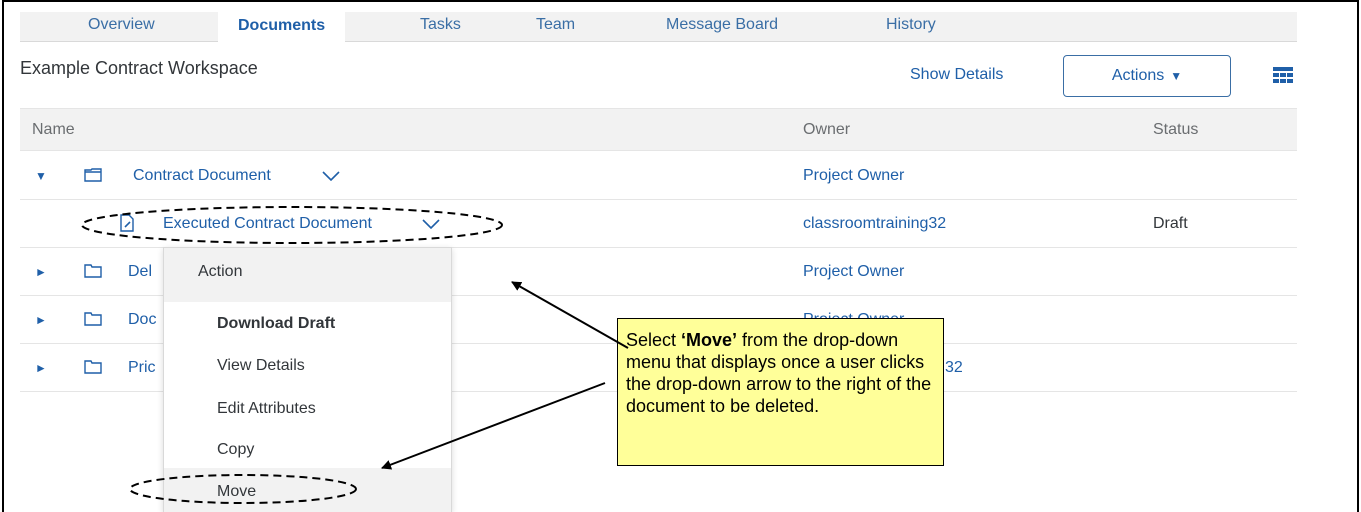 The image size is (1361, 512). Describe the element at coordinates (292, 225) in the screenshot. I see `highlight-ellipse-document` at that location.